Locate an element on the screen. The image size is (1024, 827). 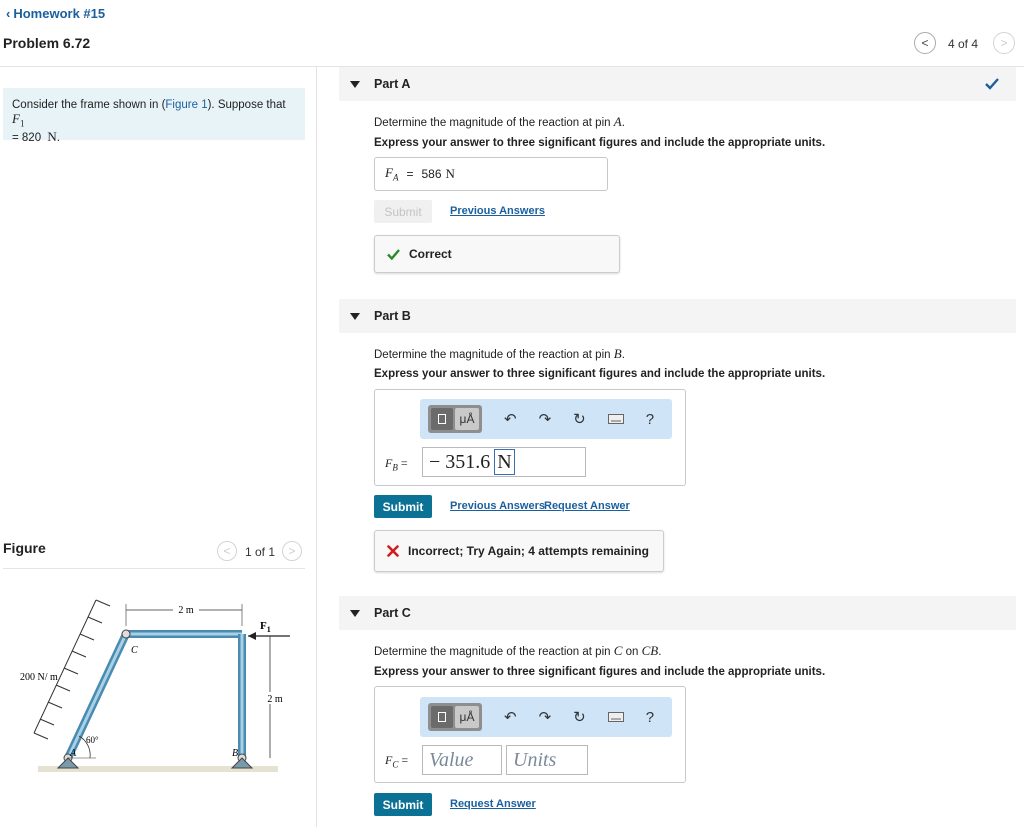
figure-position: 1 of 1 is located at coordinates (260, 552).